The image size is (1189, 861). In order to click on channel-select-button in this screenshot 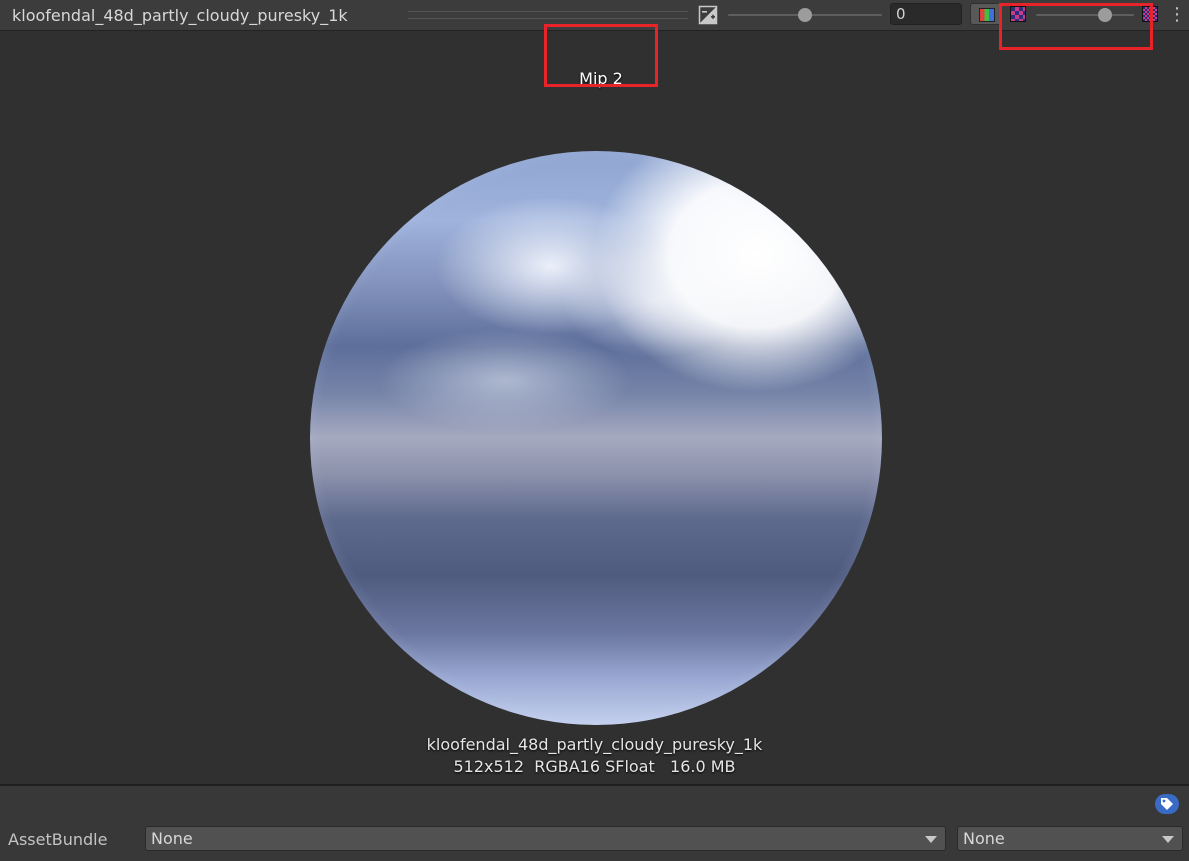, I will do `click(986, 14)`.